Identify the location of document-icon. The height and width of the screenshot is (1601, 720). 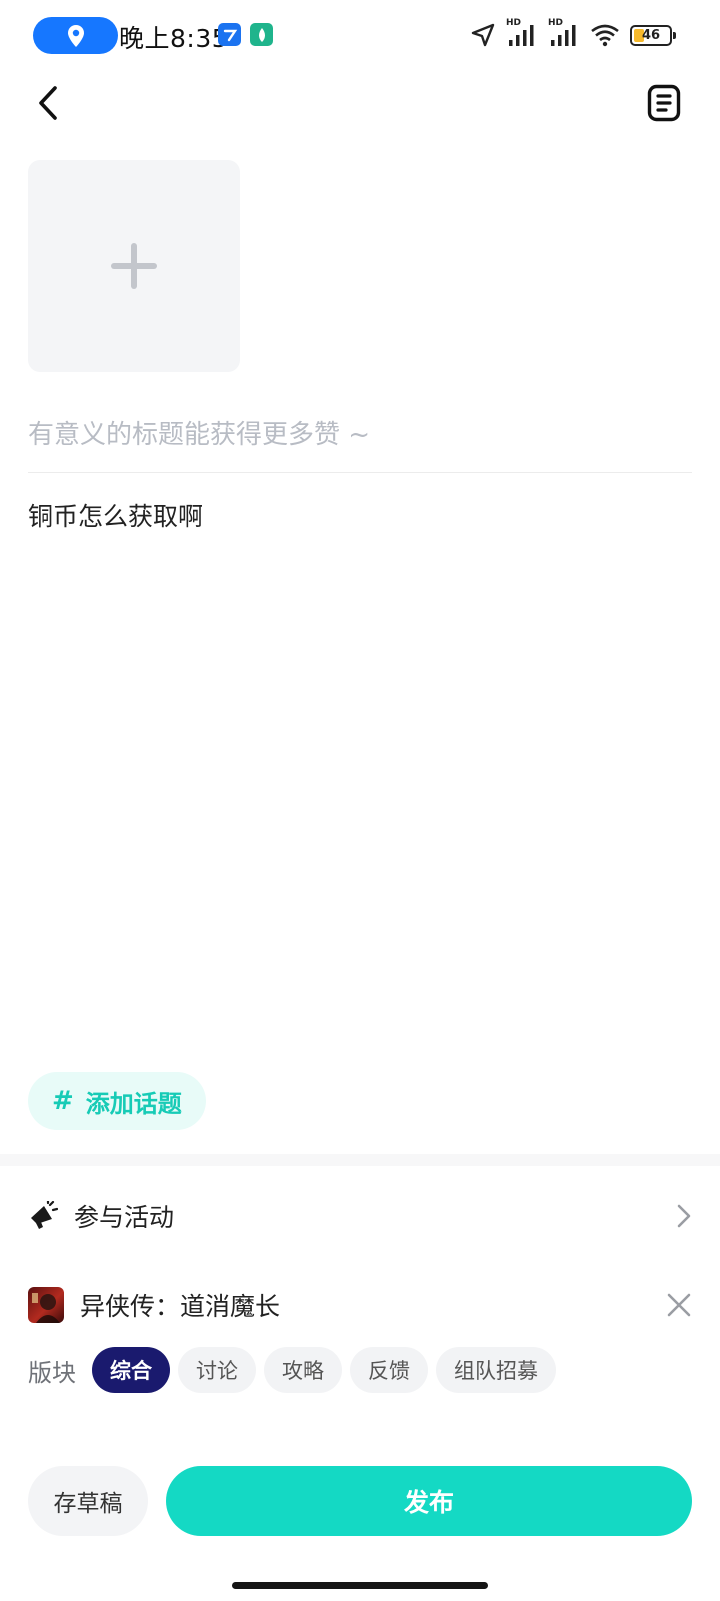
(664, 103).